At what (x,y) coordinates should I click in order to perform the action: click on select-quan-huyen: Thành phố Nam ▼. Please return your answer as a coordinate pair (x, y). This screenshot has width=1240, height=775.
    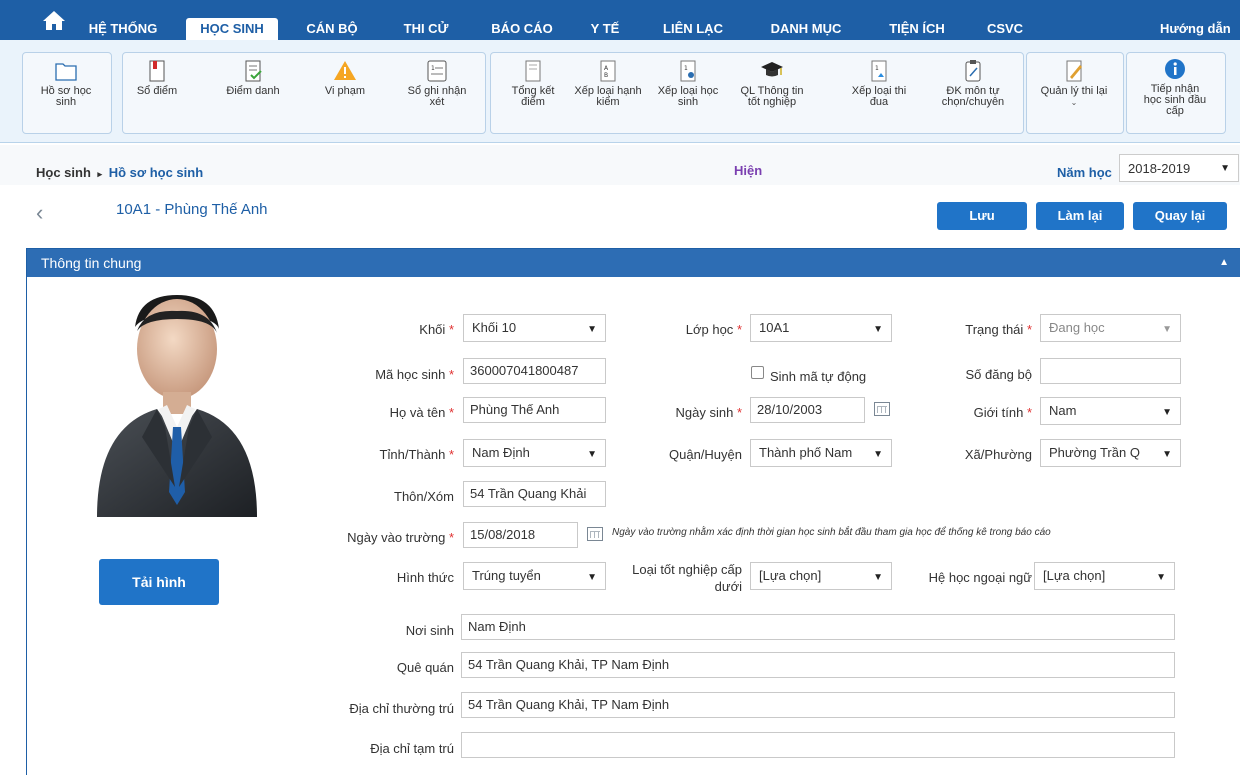
    Looking at the image, I should click on (821, 453).